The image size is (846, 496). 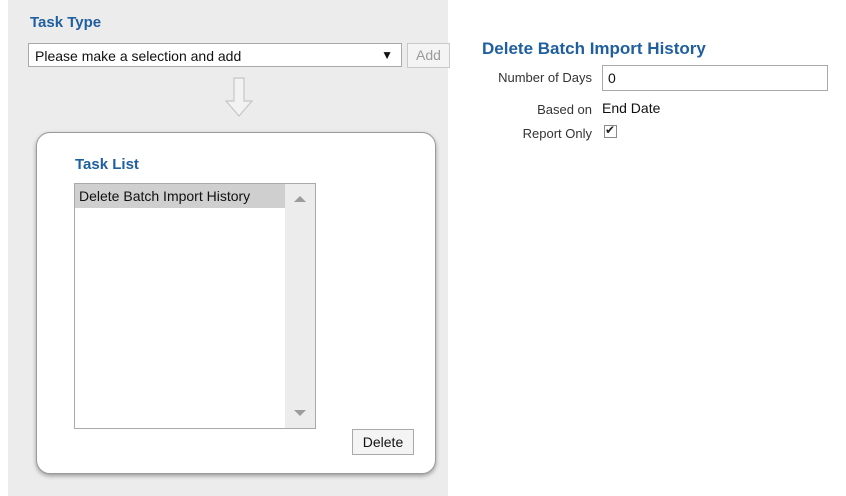 I want to click on scroll-down-icon, so click(x=300, y=413).